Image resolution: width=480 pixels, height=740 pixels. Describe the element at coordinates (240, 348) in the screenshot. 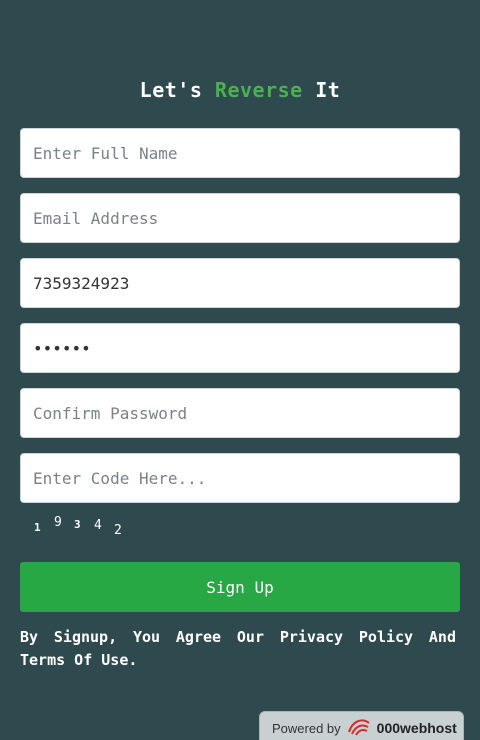

I see `password-field` at that location.